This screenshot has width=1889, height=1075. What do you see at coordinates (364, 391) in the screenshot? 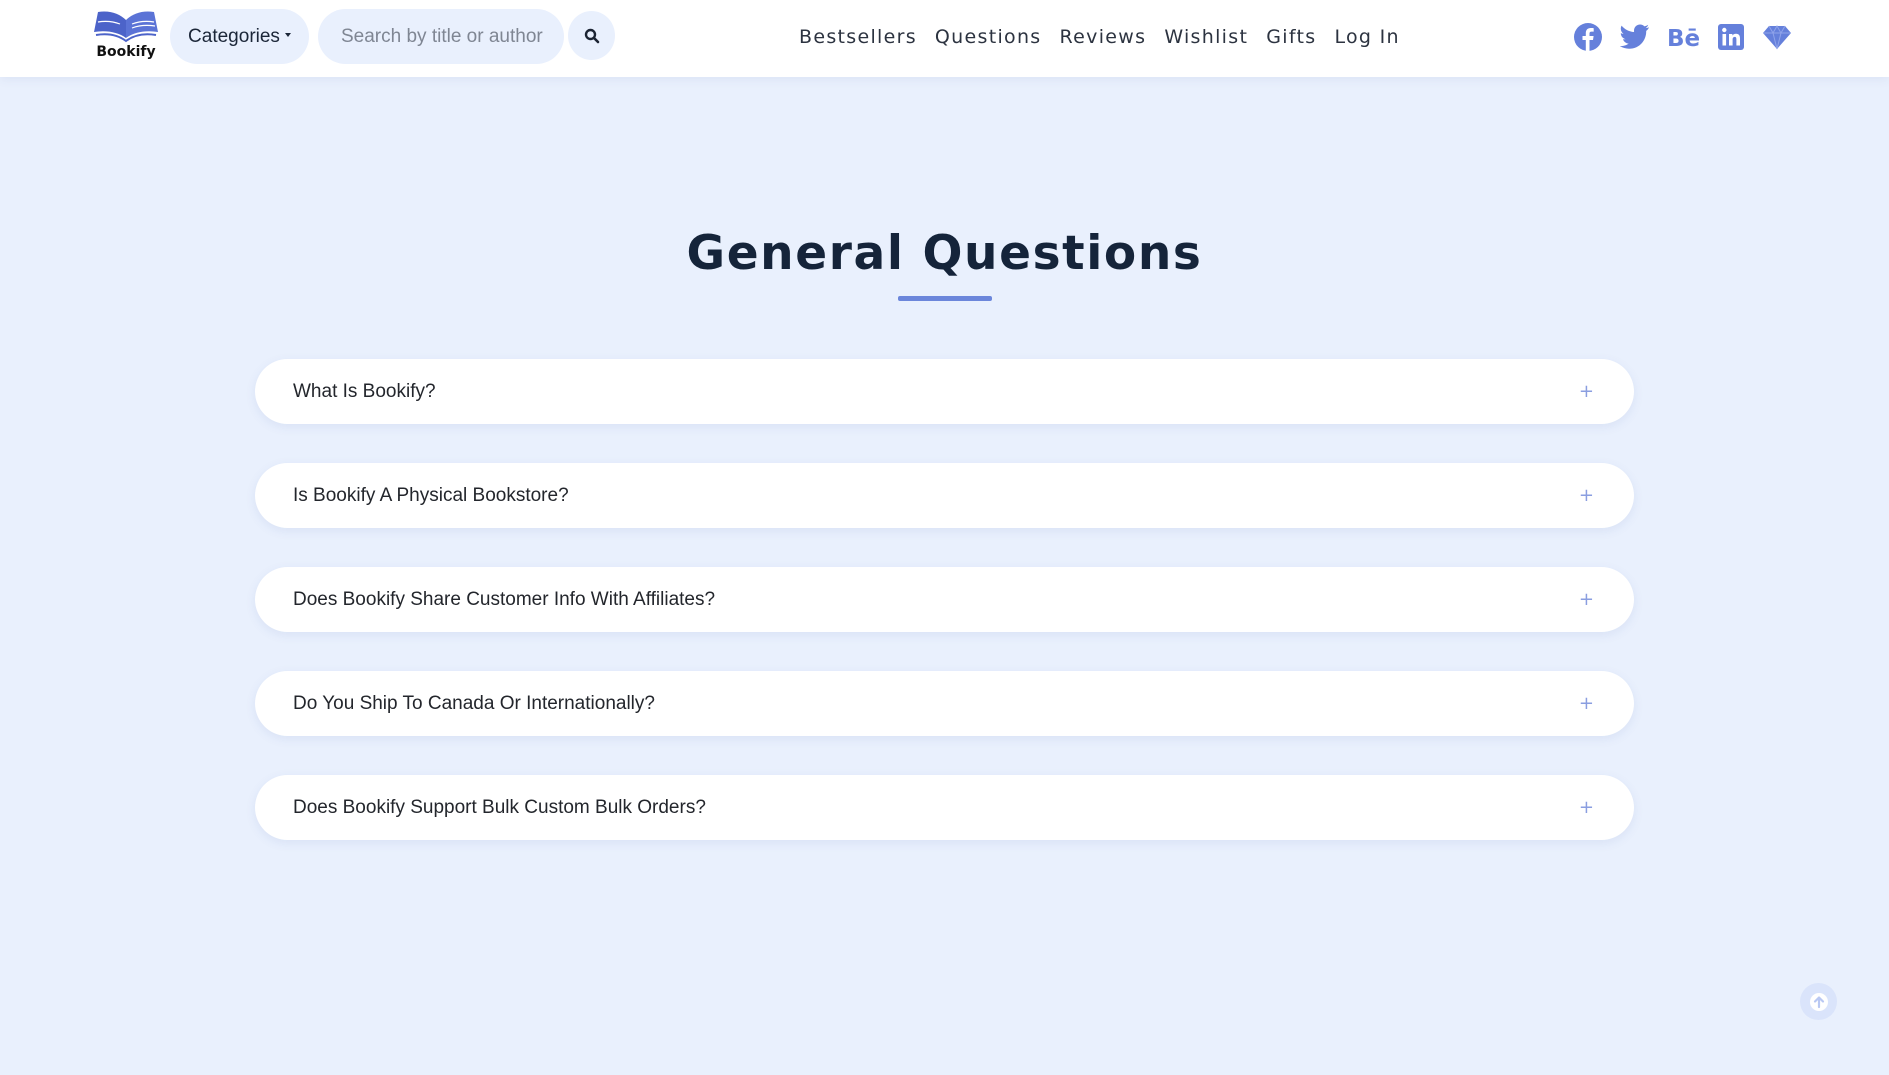
I see `faq-question: What Is Bookify?` at bounding box center [364, 391].